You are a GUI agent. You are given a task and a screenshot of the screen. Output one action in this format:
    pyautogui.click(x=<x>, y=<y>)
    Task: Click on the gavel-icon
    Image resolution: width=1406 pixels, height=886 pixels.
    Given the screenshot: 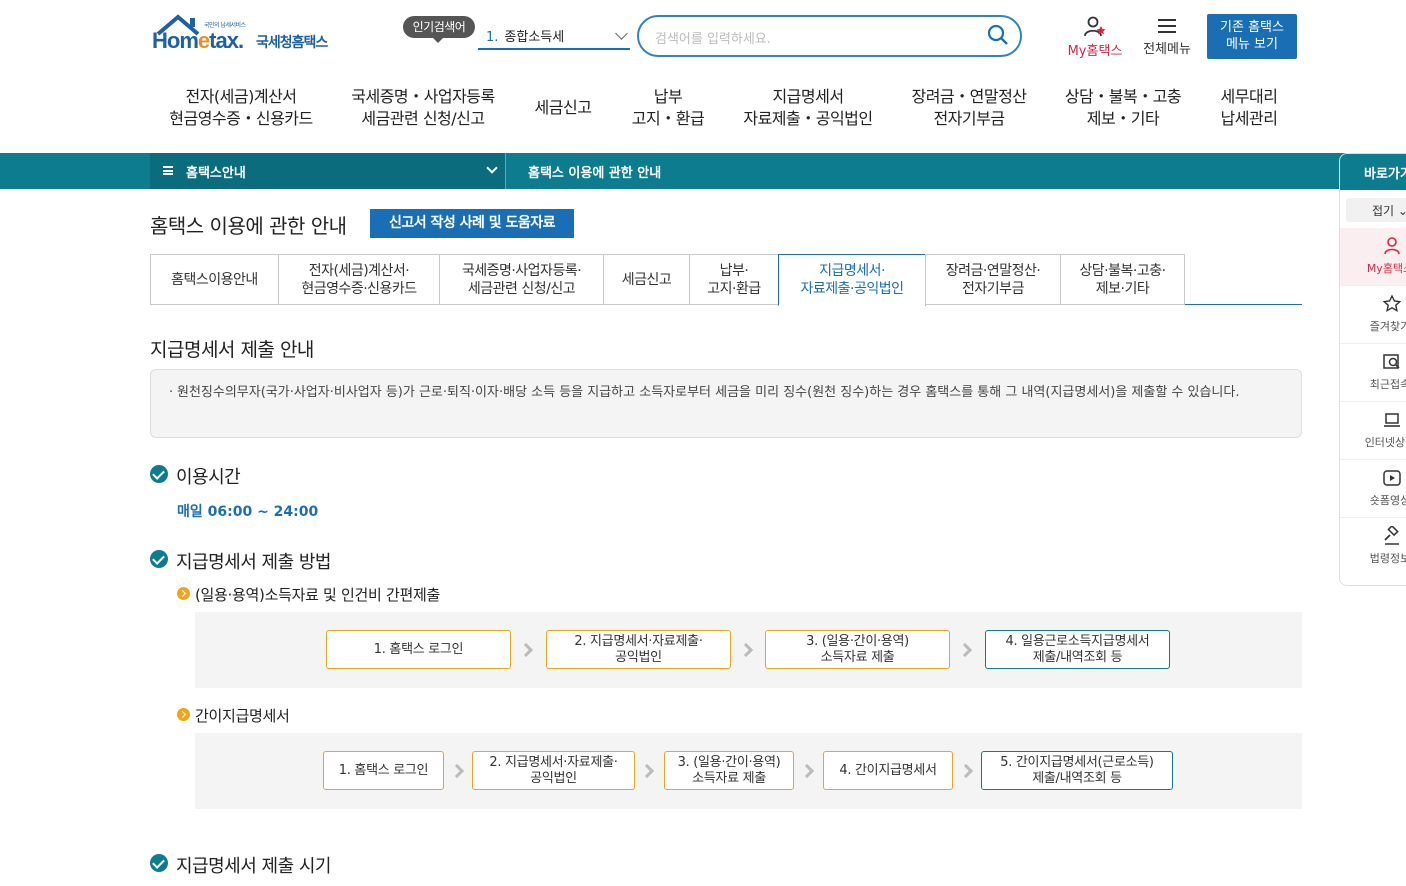 What is the action you would take?
    pyautogui.click(x=1391, y=535)
    